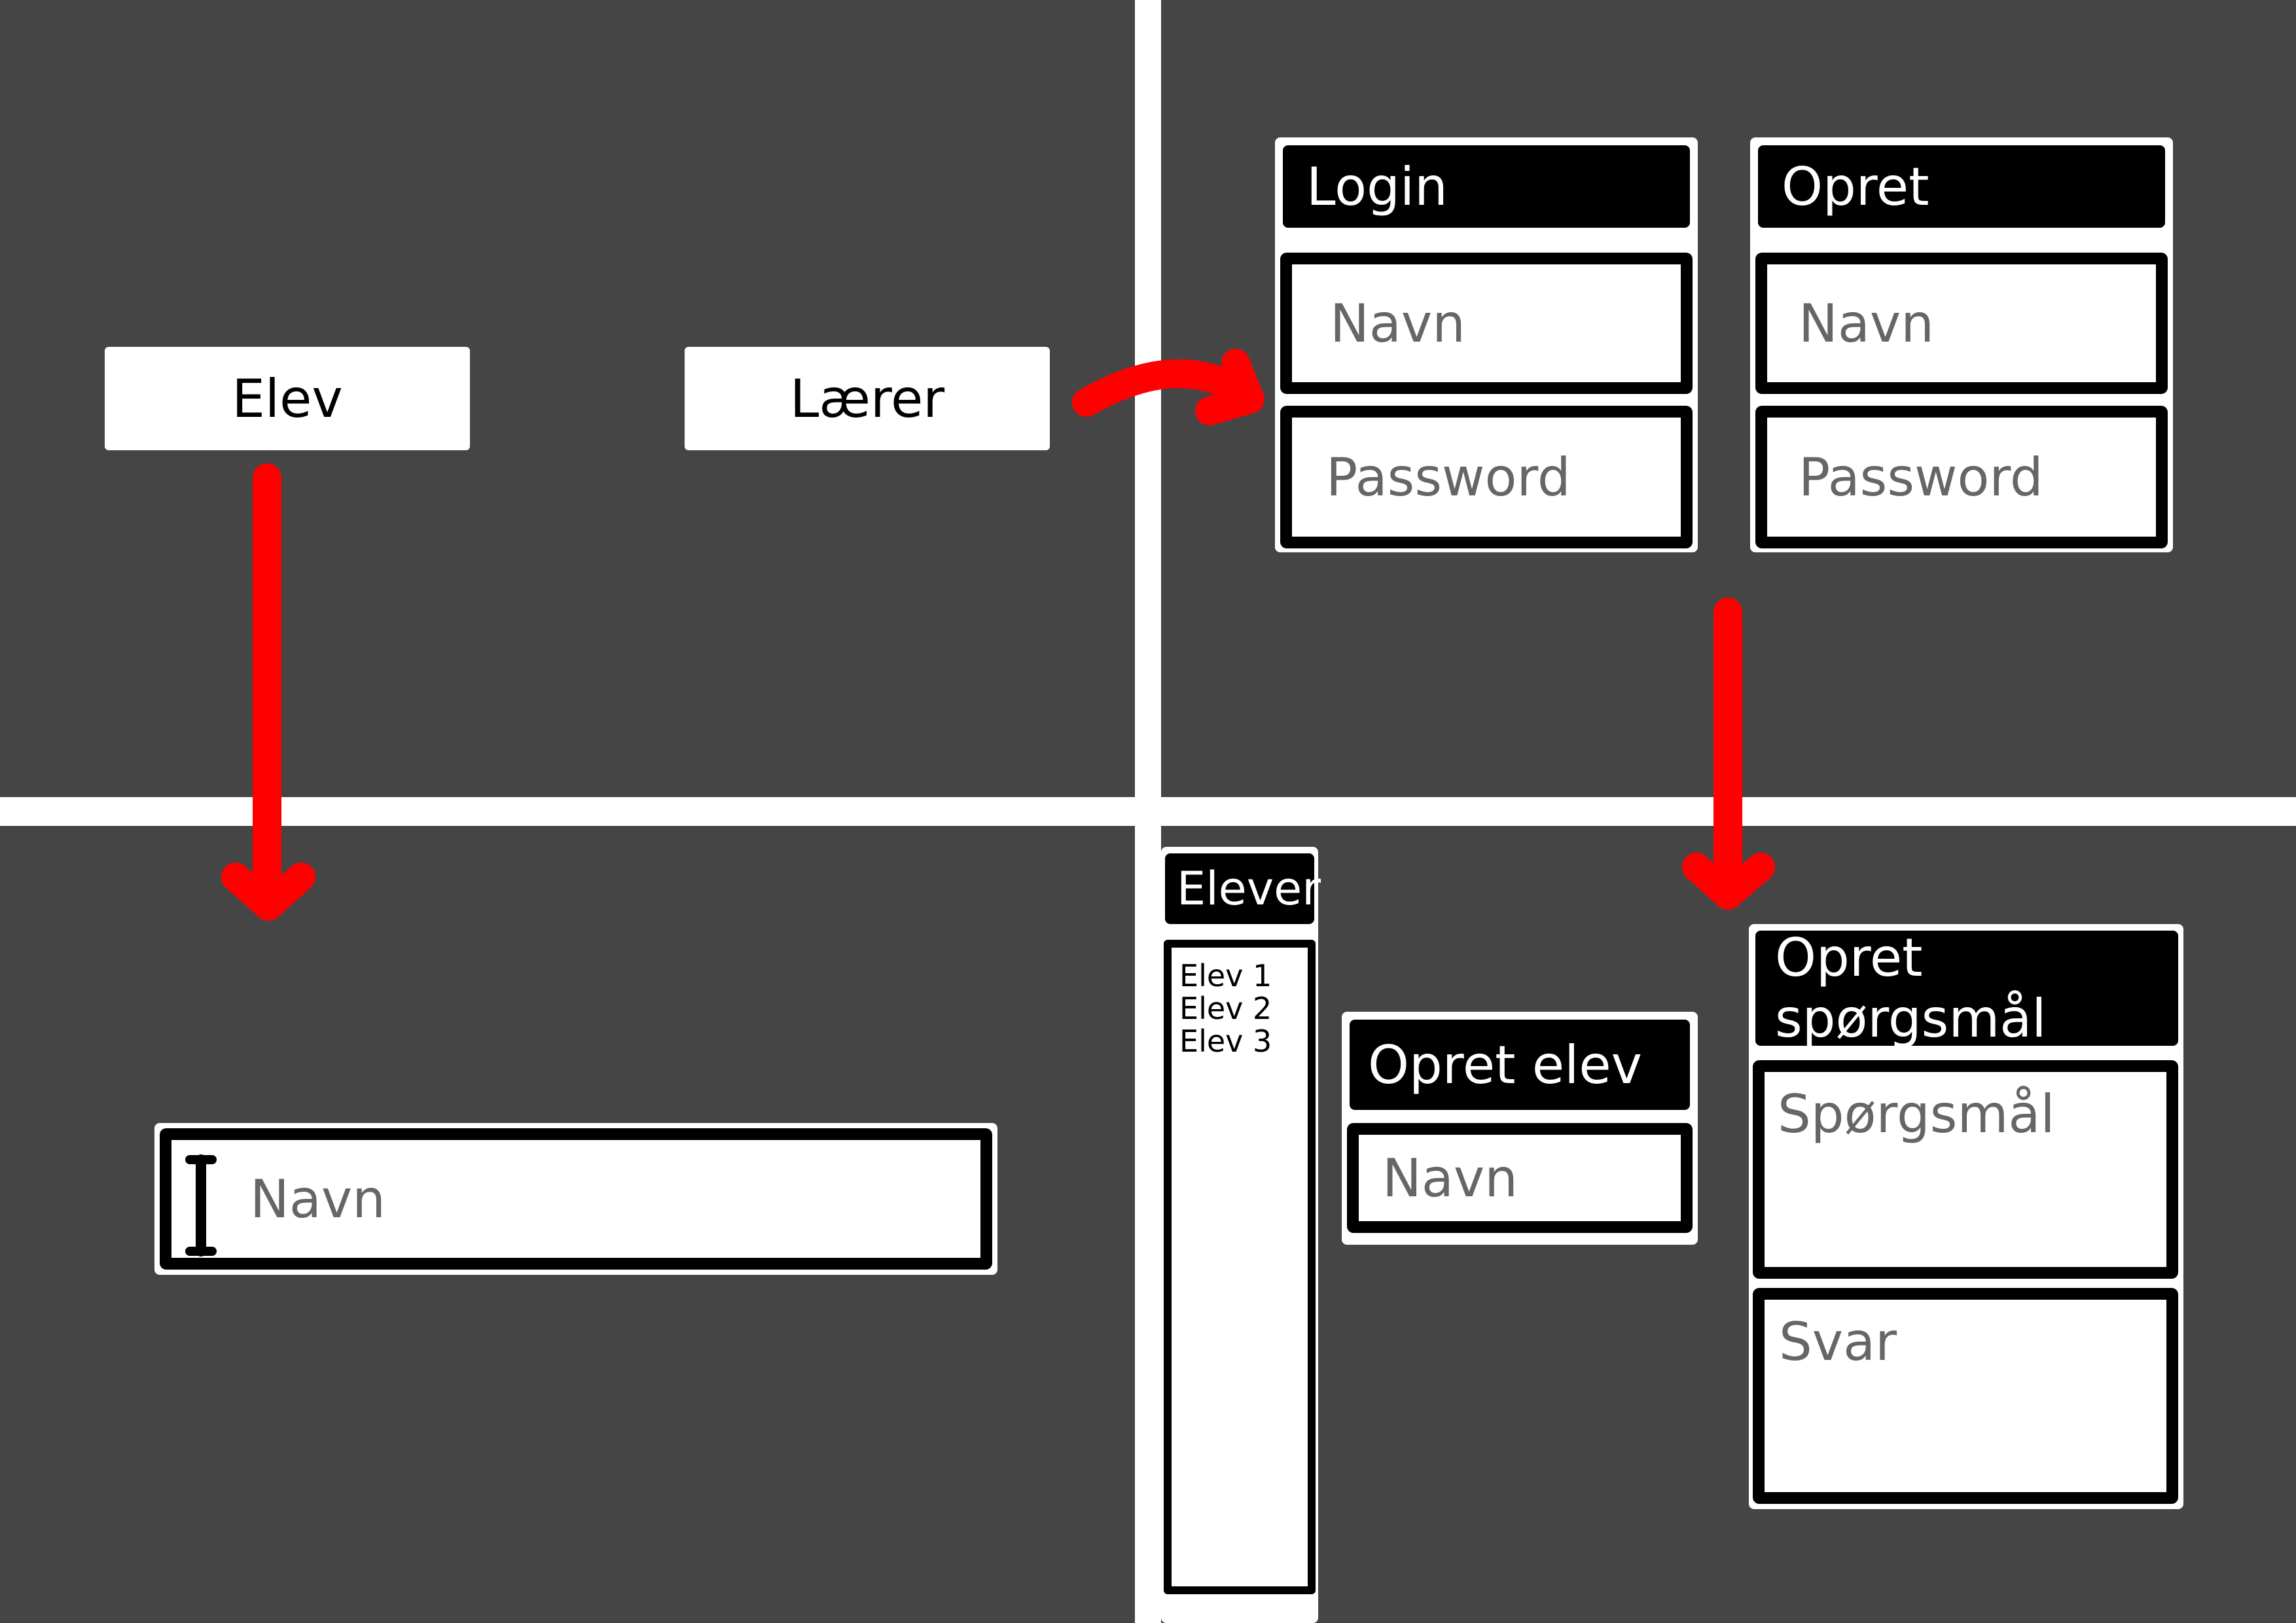  Describe the element at coordinates (1239, 976) in the screenshot. I see `list-item: Elev 1` at that location.